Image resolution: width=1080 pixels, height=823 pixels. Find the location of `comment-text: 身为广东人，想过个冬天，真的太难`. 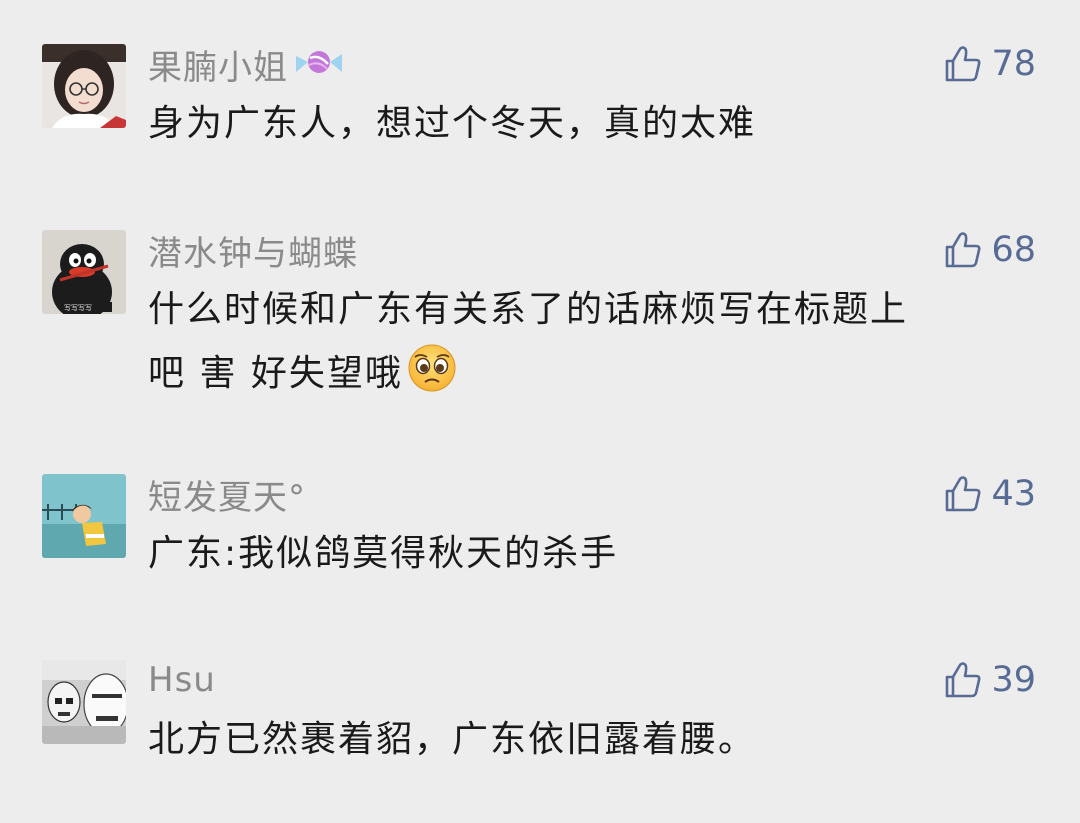

comment-text: 身为广东人，想过个冬天，真的太难 is located at coordinates (452, 123).